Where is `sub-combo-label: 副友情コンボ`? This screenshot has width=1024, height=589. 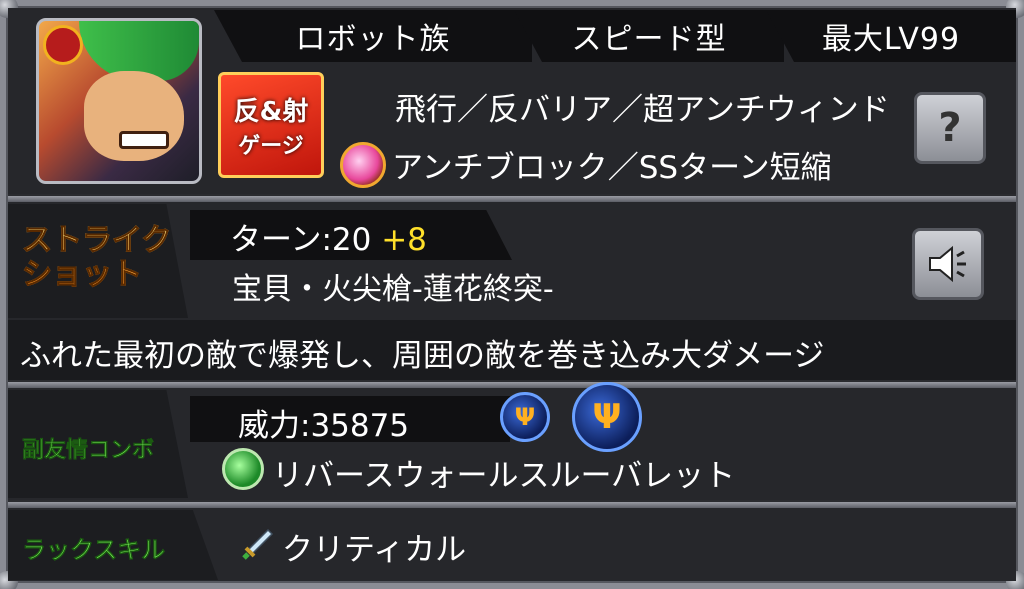
sub-combo-label: 副友情コンボ is located at coordinates (88, 451).